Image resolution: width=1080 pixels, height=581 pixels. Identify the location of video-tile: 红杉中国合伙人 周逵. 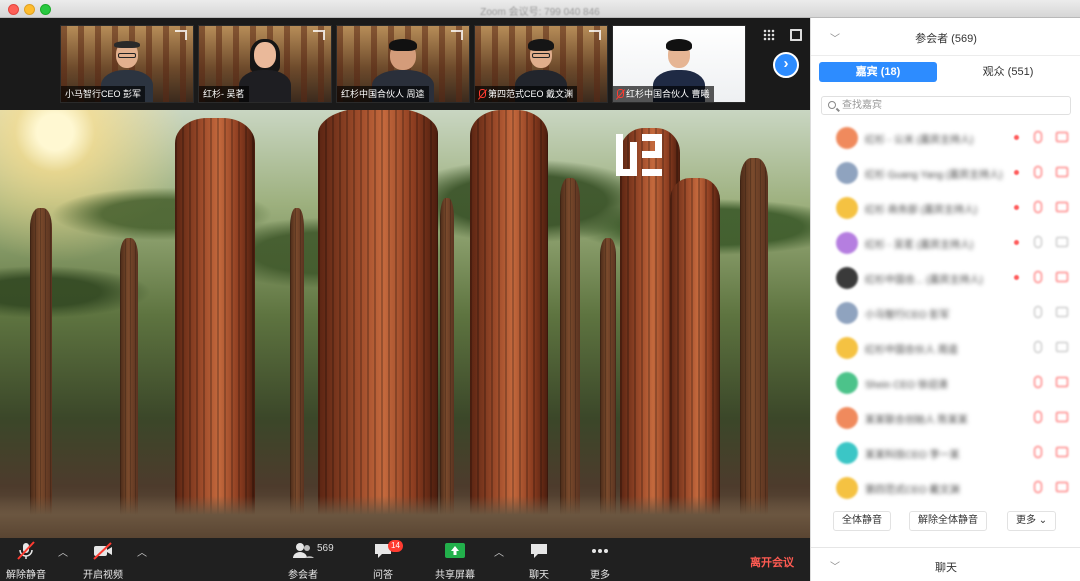
(403, 64).